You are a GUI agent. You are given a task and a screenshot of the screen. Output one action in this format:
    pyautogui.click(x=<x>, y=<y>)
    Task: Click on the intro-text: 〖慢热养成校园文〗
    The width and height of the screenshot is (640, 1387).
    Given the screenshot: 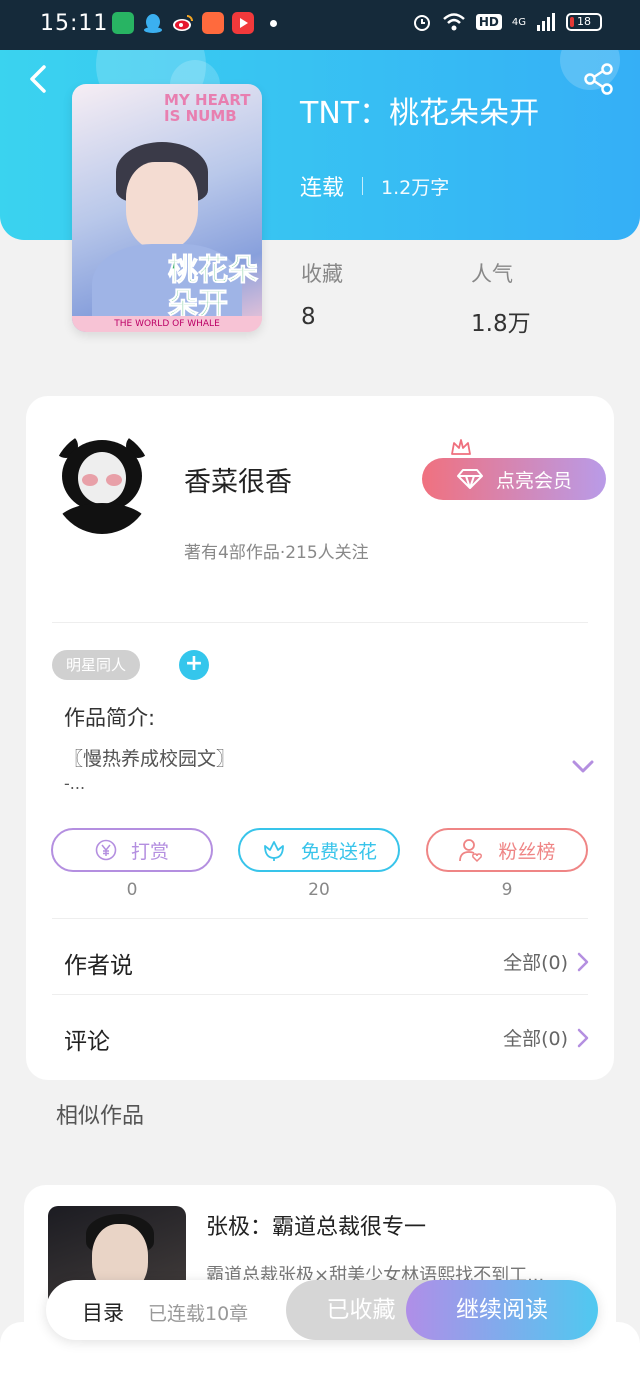 What is the action you would take?
    pyautogui.click(x=150, y=759)
    